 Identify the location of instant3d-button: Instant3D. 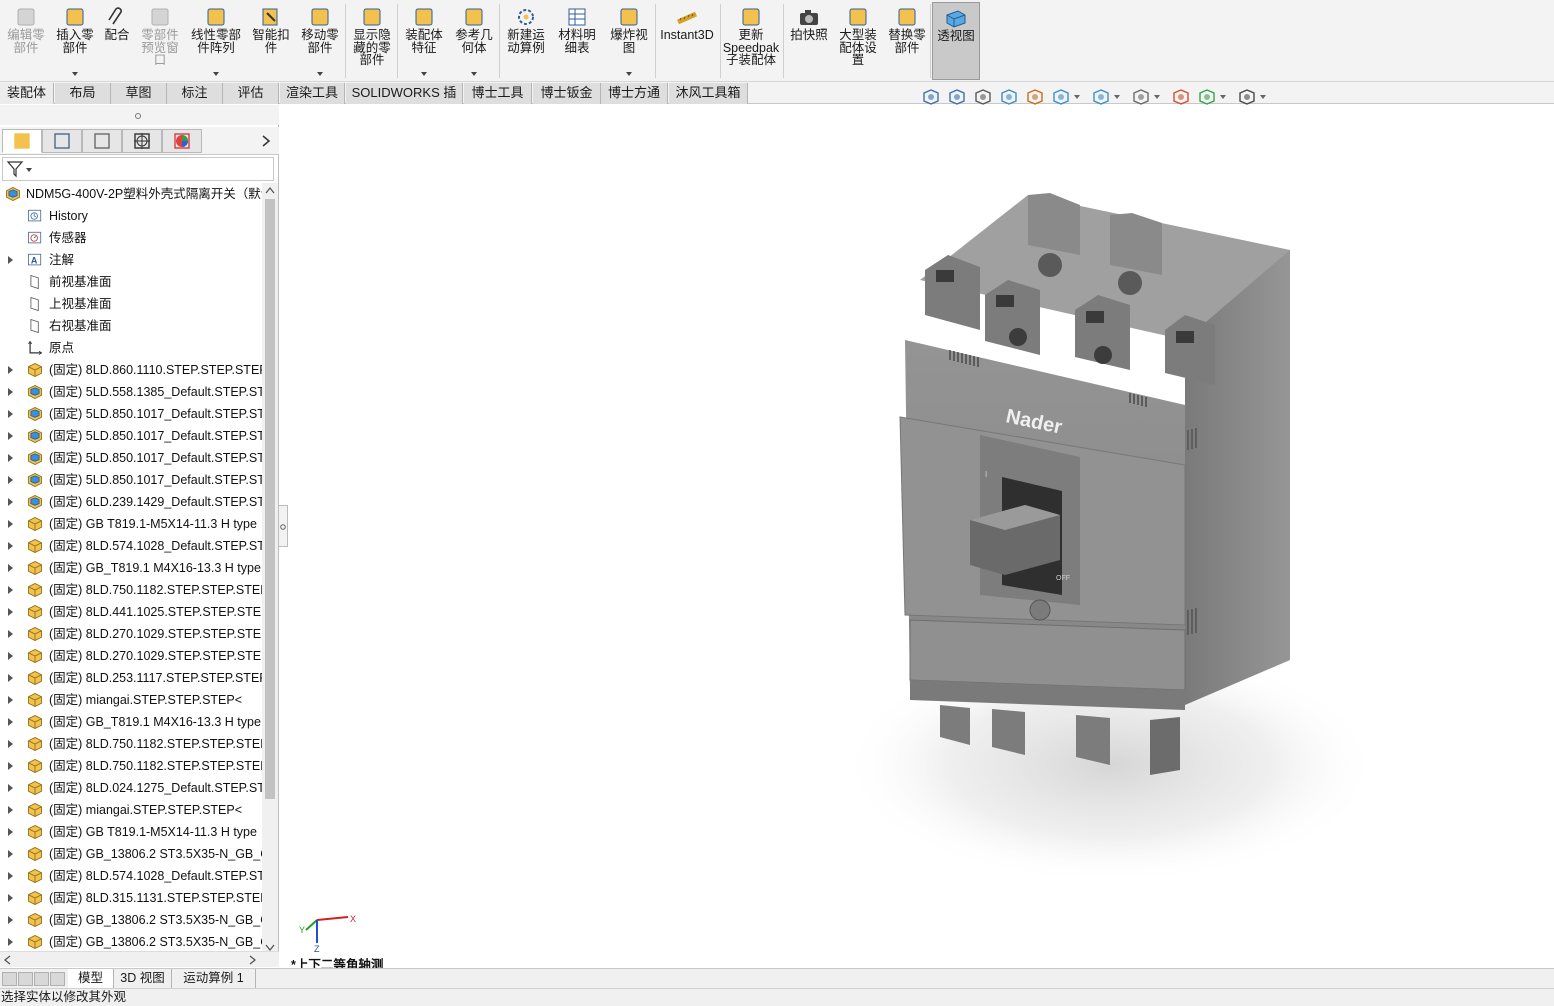
(687, 41).